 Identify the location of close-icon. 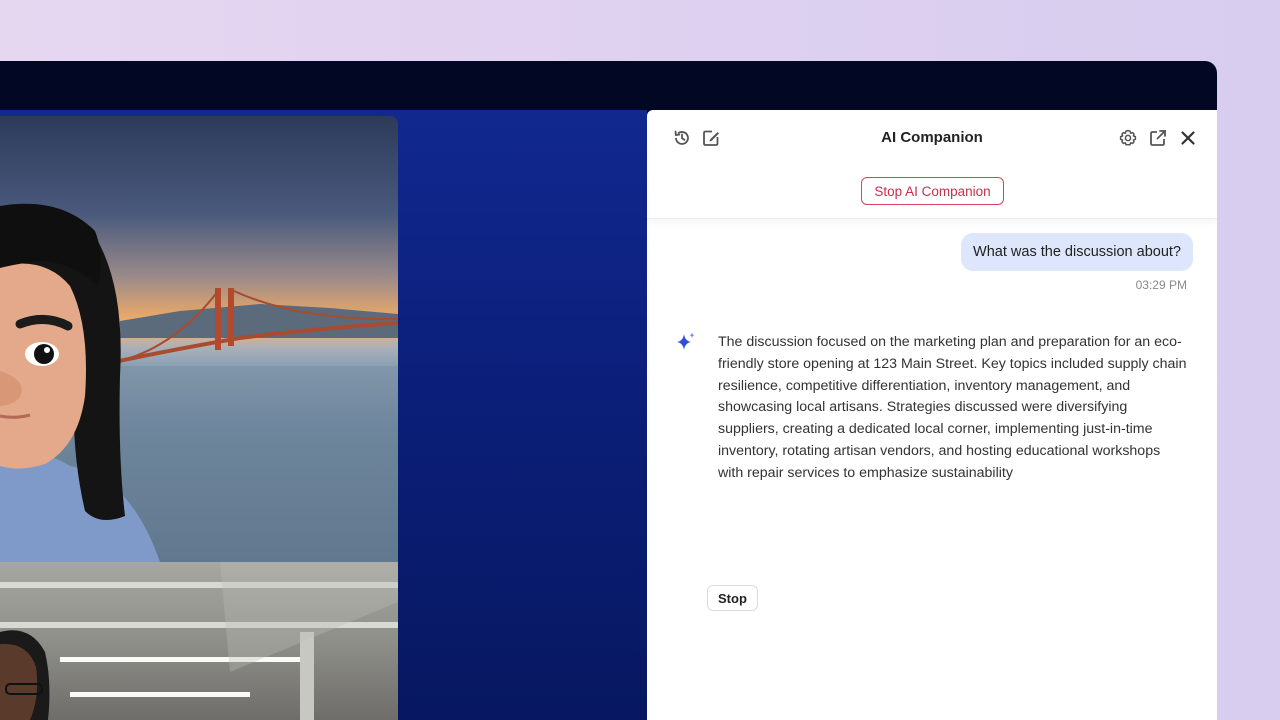
(1188, 138).